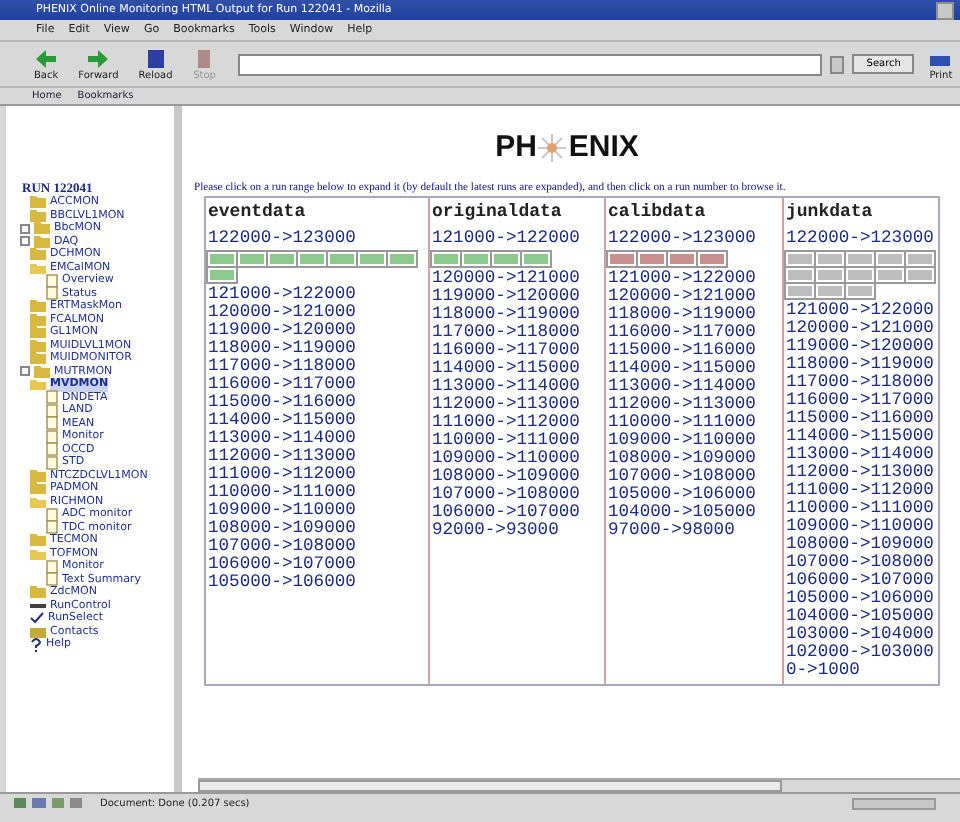  What do you see at coordinates (945, 10) in the screenshot?
I see `minimize-button` at bounding box center [945, 10].